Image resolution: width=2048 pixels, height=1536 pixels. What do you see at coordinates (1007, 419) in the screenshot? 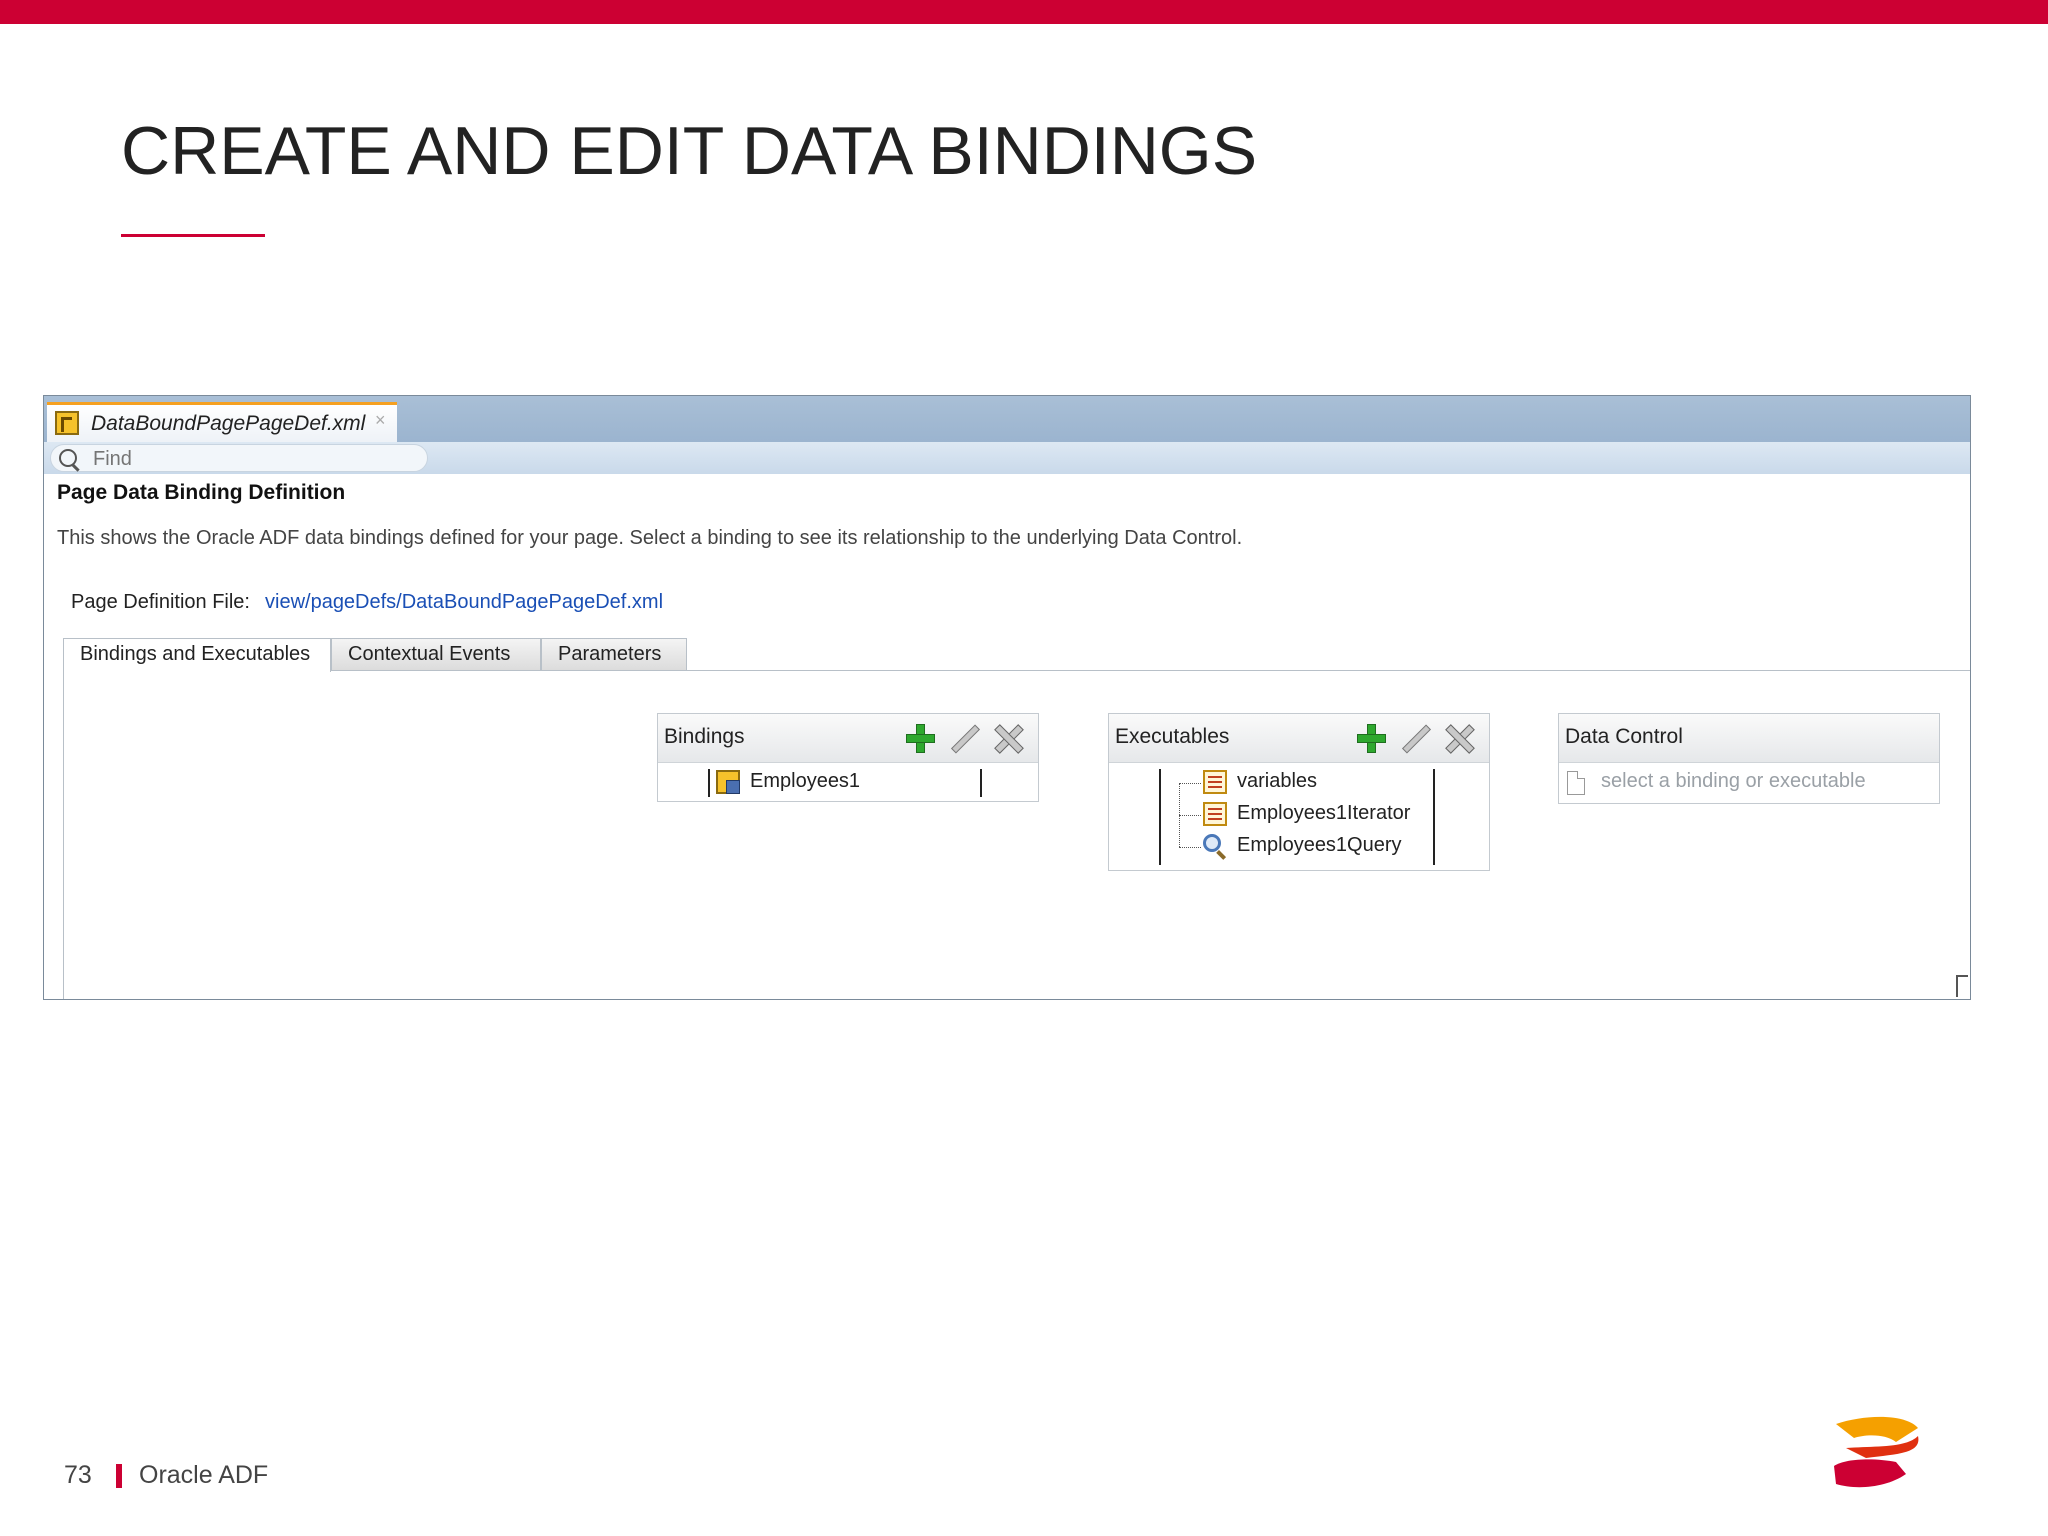
I see `editor-tab-strip: DataBoundPagePageDef.xml ×` at bounding box center [1007, 419].